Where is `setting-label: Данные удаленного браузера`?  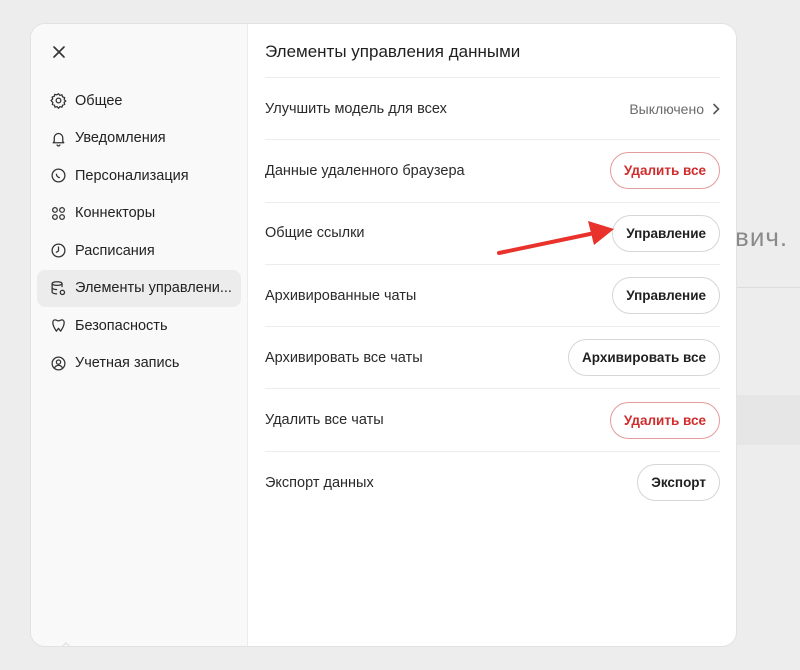 setting-label: Данные удаленного браузера is located at coordinates (365, 170).